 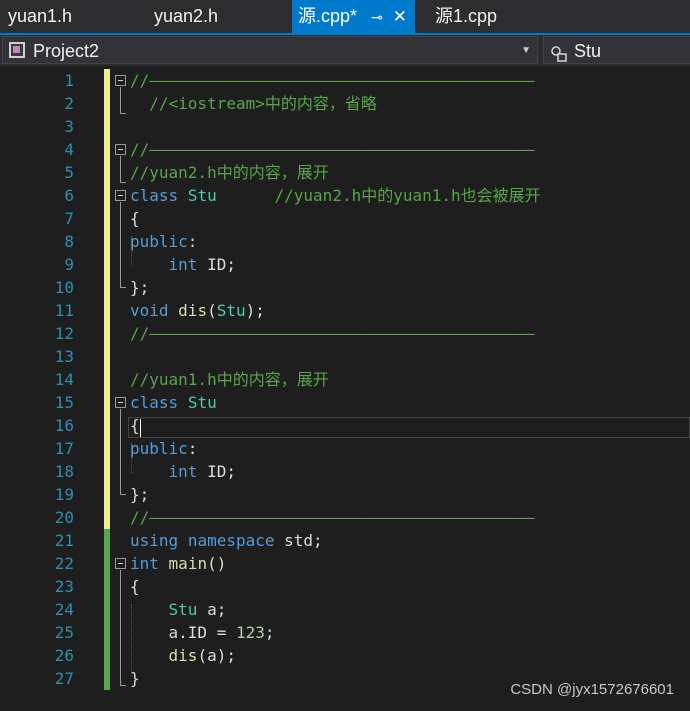 I want to click on project-name: Project2, so click(x=66, y=51).